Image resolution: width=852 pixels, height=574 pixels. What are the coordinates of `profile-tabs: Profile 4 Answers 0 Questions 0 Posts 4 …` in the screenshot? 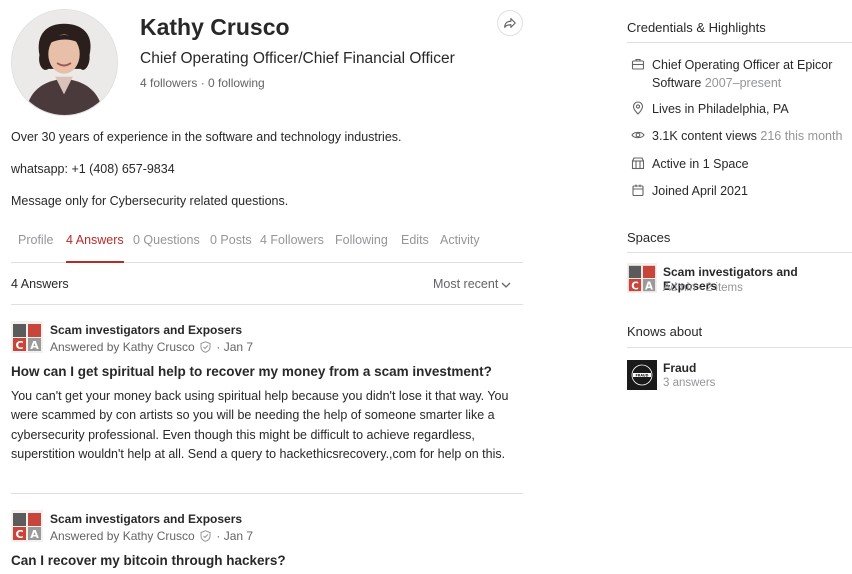 It's located at (267, 243).